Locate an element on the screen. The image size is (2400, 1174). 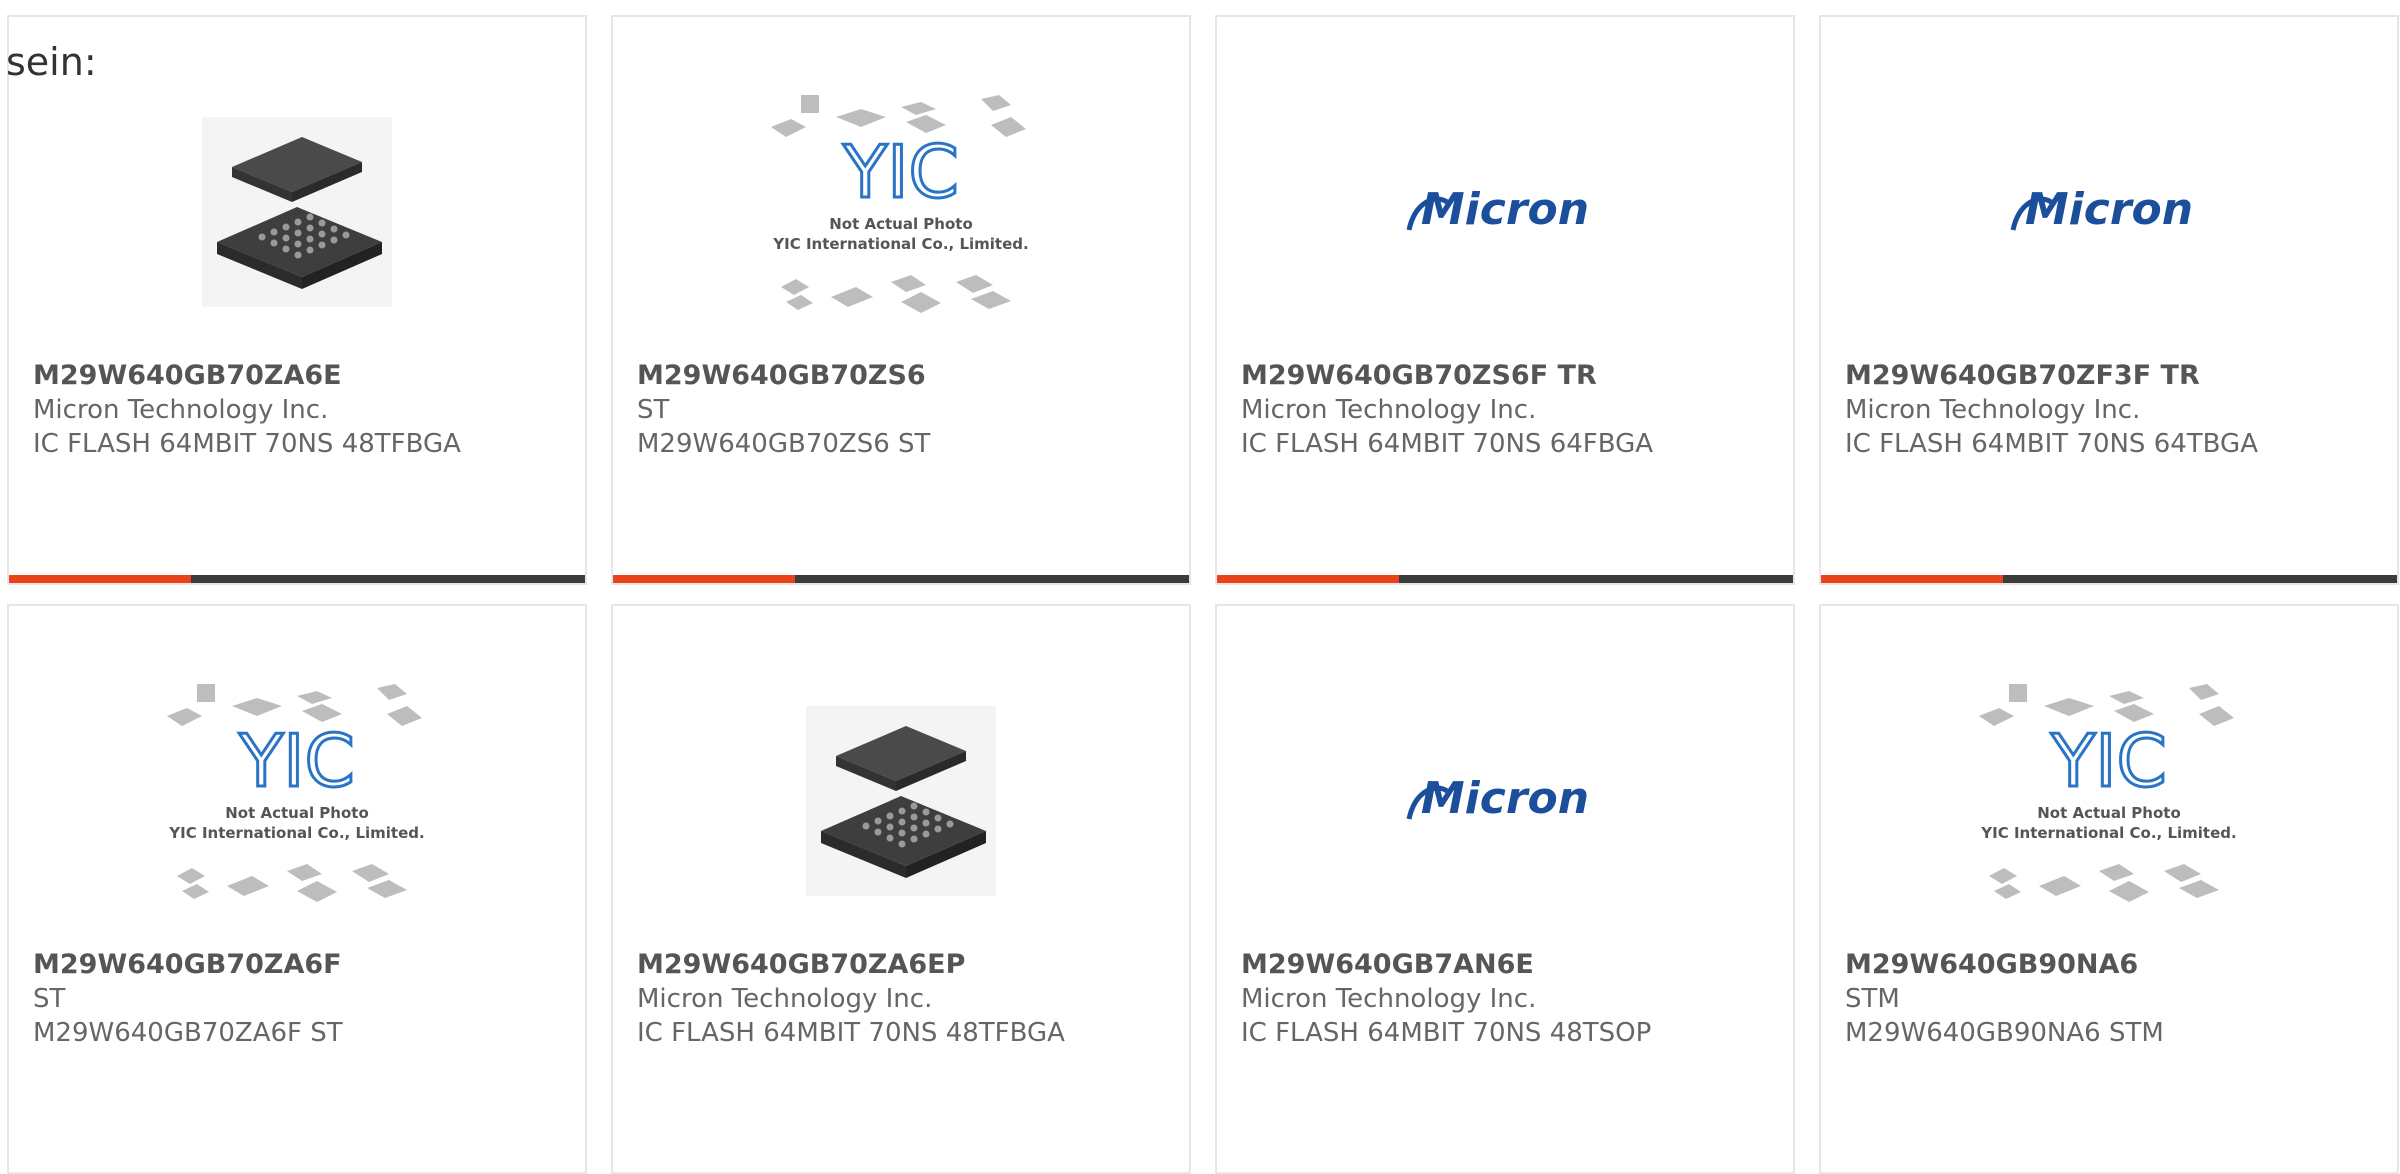
part-number-link: M29W640GB70ZS6F TR is located at coordinates (1509, 376).